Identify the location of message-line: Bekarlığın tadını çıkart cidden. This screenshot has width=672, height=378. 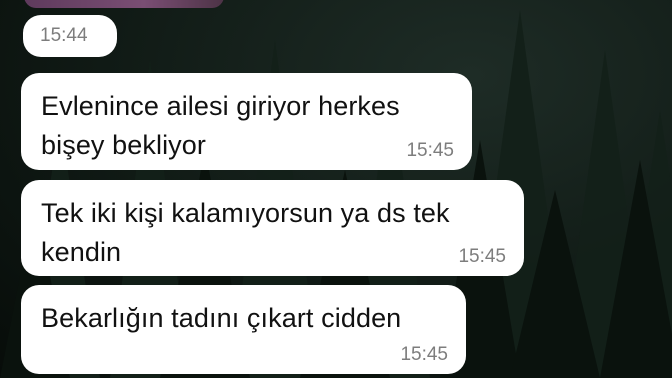
(221, 318).